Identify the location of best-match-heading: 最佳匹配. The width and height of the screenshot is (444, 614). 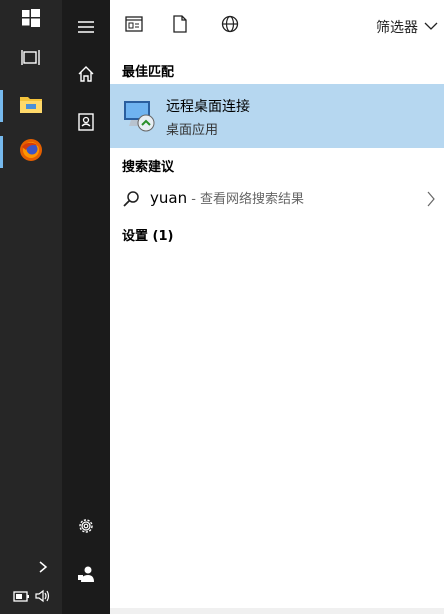
(148, 72).